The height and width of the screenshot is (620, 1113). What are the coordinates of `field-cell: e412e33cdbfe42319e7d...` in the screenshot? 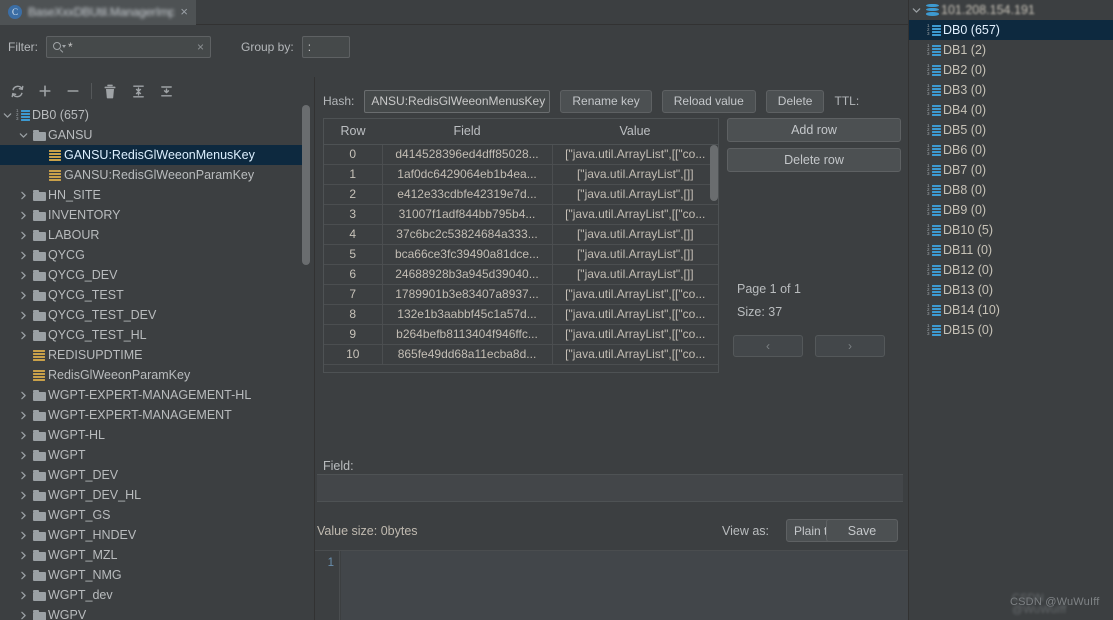 It's located at (467, 194).